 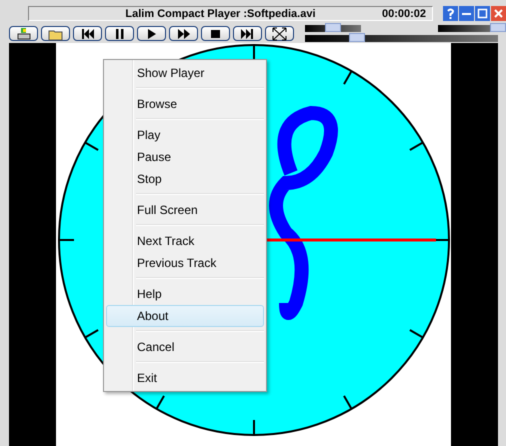 What do you see at coordinates (404, 14) in the screenshot?
I see `time-display: 00:00:02` at bounding box center [404, 14].